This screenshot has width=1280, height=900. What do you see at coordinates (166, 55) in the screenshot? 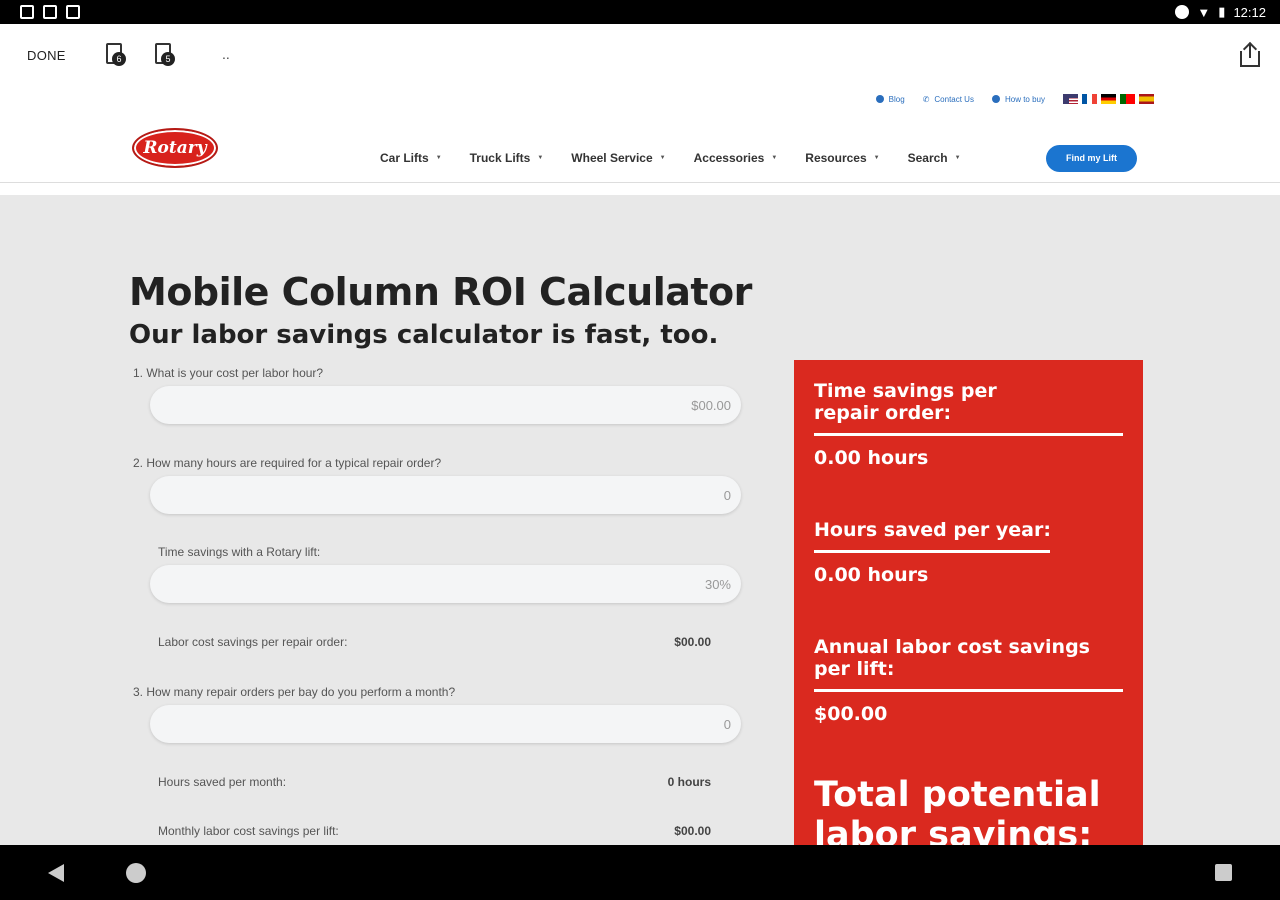
I see `page-paste-icon: 5` at bounding box center [166, 55].